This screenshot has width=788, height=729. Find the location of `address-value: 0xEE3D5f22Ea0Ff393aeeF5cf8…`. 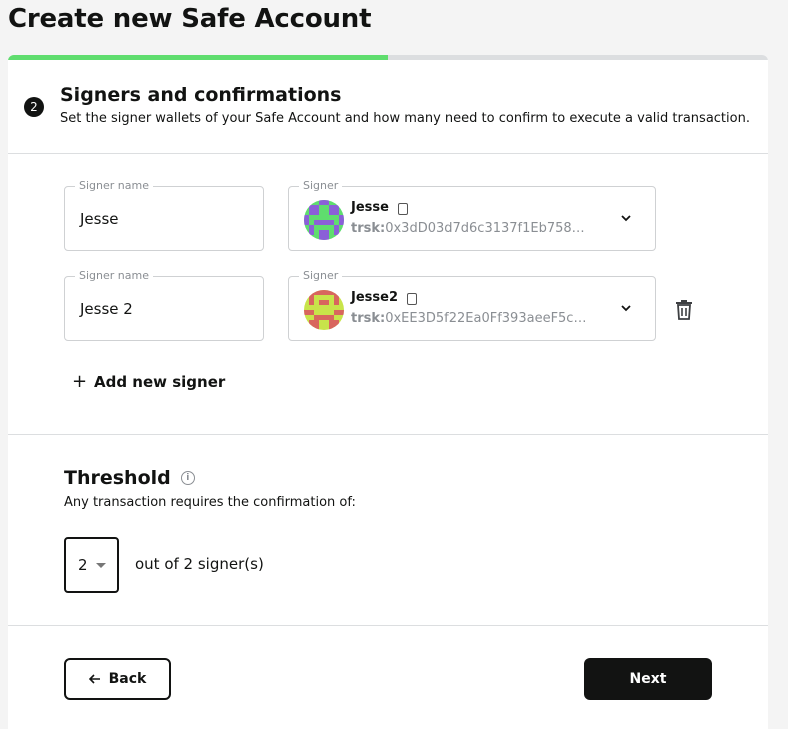

address-value: 0xEE3D5f22Ea0Ff393aeeF5cf8… is located at coordinates (488, 318).